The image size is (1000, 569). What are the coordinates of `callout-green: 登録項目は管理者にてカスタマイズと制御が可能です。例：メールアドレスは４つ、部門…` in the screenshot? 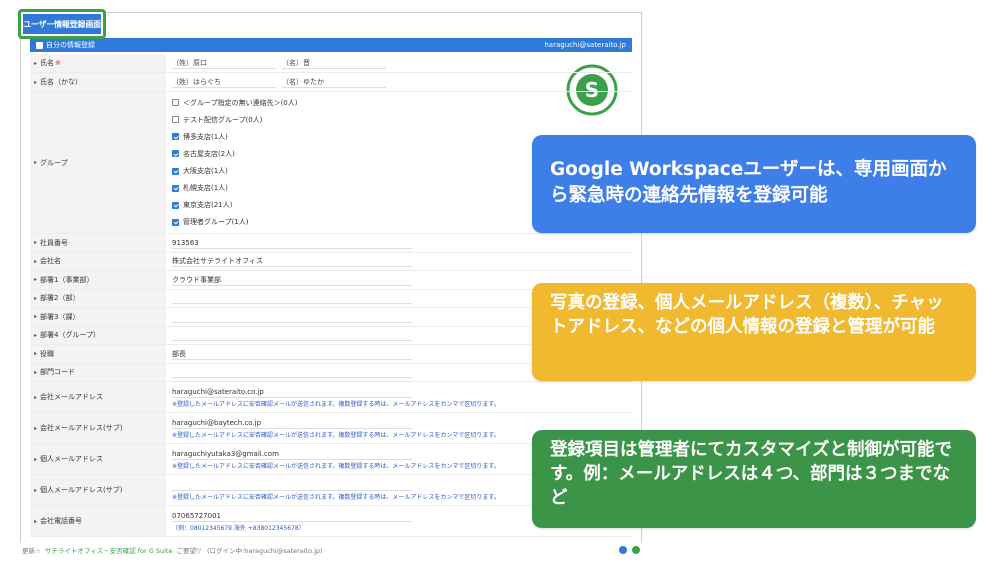 It's located at (754, 479).